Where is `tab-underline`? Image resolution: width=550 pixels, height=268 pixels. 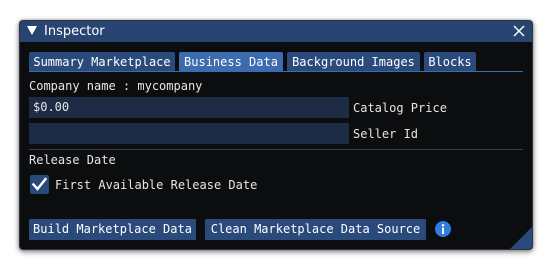
tab-underline is located at coordinates (276, 71).